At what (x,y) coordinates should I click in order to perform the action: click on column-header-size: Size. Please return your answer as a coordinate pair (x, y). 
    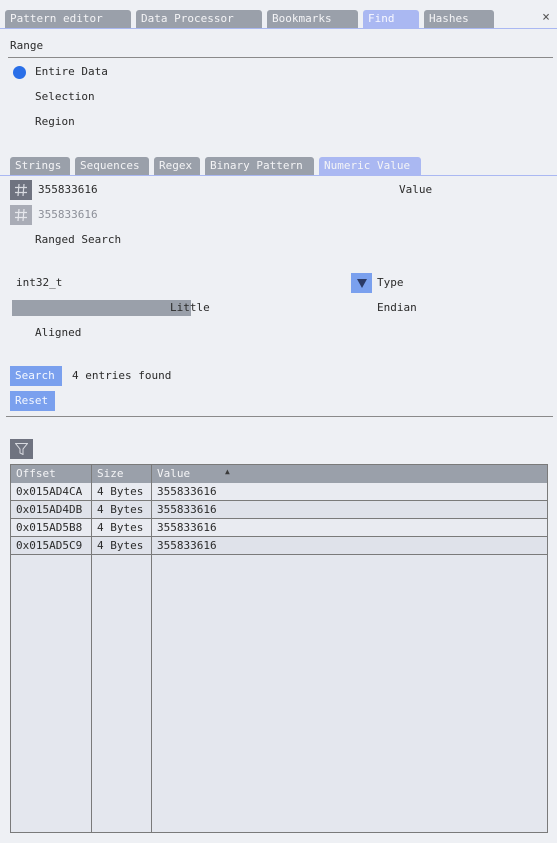
    Looking at the image, I should click on (122, 474).